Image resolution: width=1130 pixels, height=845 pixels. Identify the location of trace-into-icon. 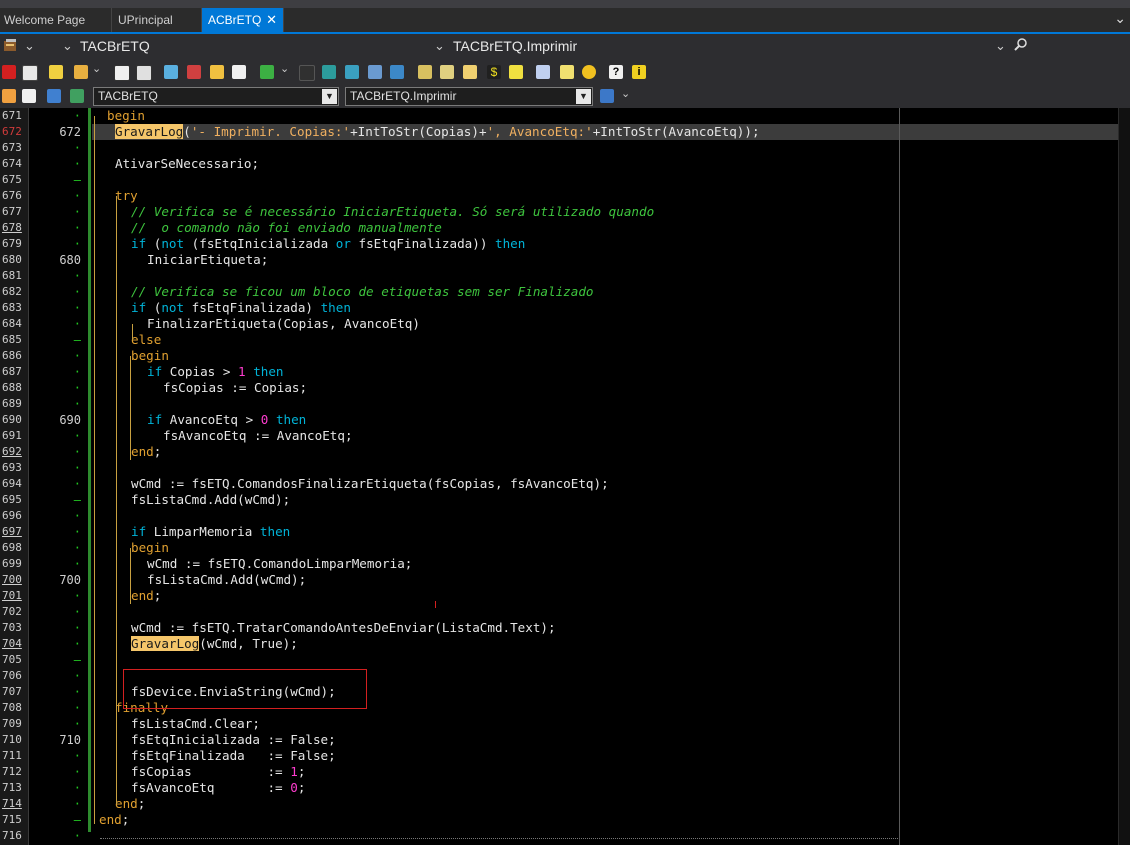
(352, 72).